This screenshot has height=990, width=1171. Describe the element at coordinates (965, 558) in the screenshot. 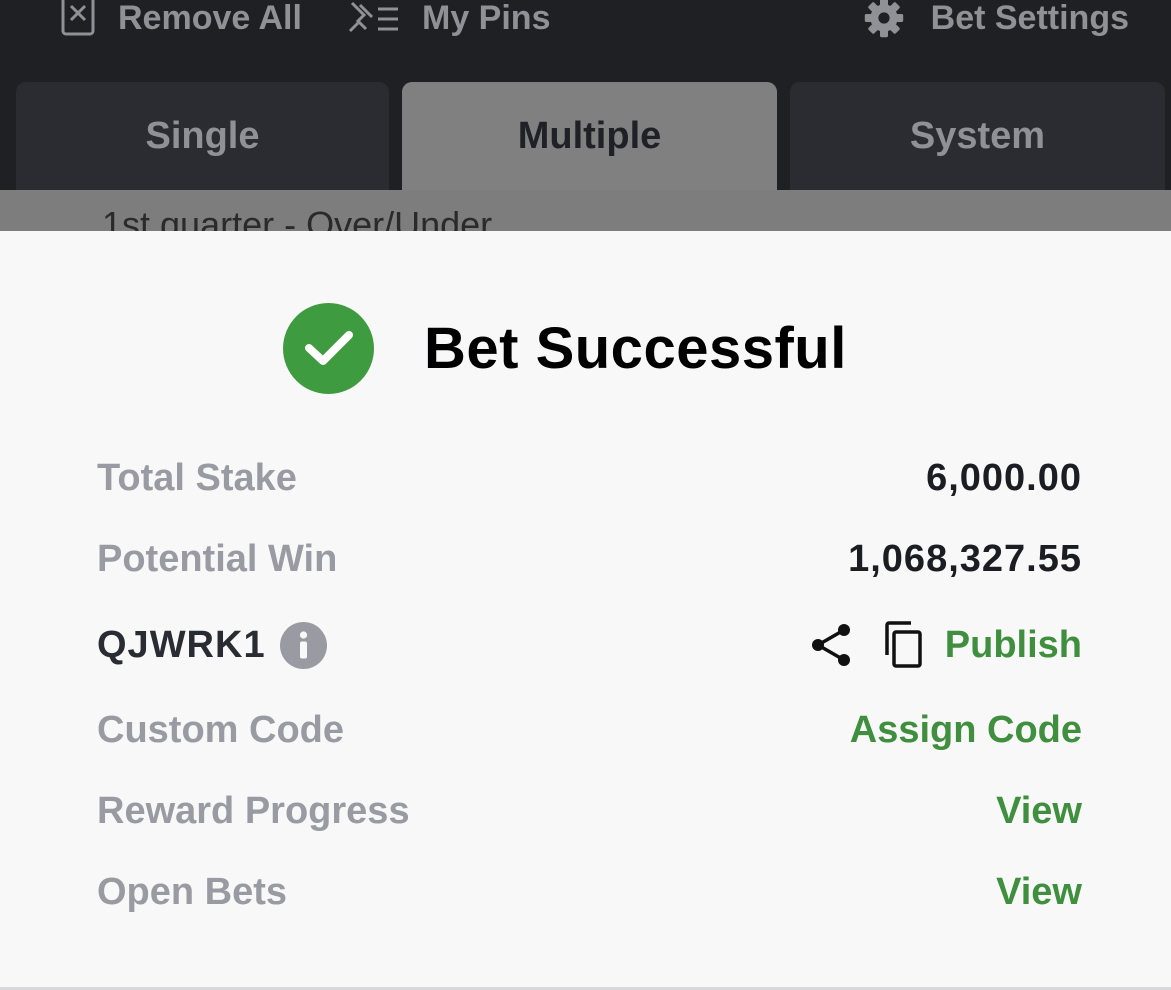

I see `potential-win-value: 1,068,327.55` at that location.